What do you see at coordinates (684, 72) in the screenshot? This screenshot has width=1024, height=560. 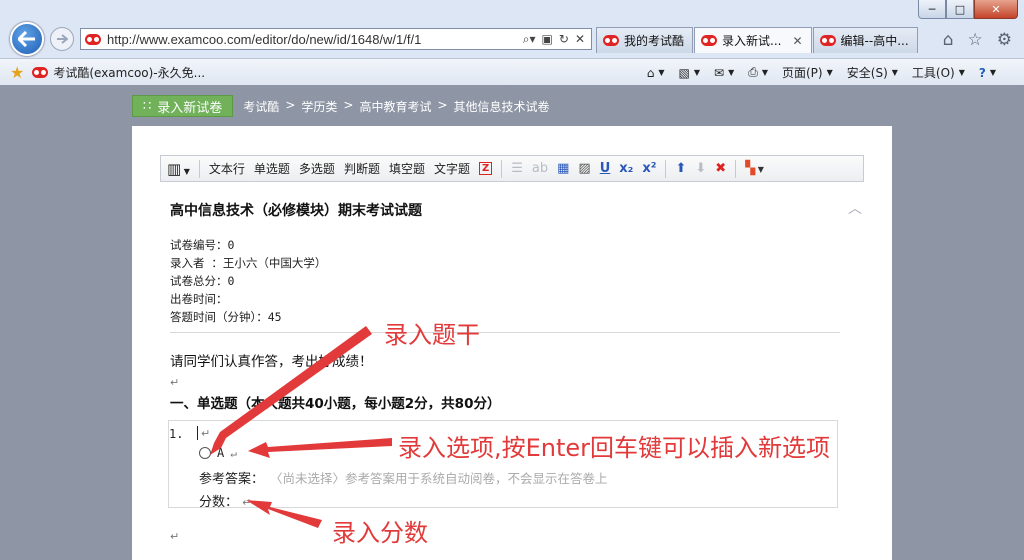 I see `rss-icon: ▧` at bounding box center [684, 72].